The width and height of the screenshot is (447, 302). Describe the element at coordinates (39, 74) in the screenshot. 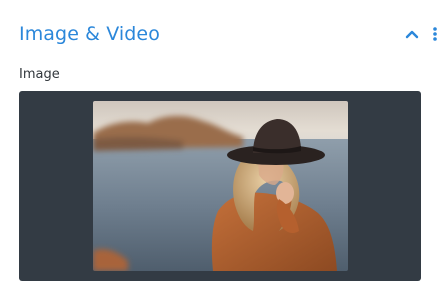

I see `image-field-label: Image` at that location.